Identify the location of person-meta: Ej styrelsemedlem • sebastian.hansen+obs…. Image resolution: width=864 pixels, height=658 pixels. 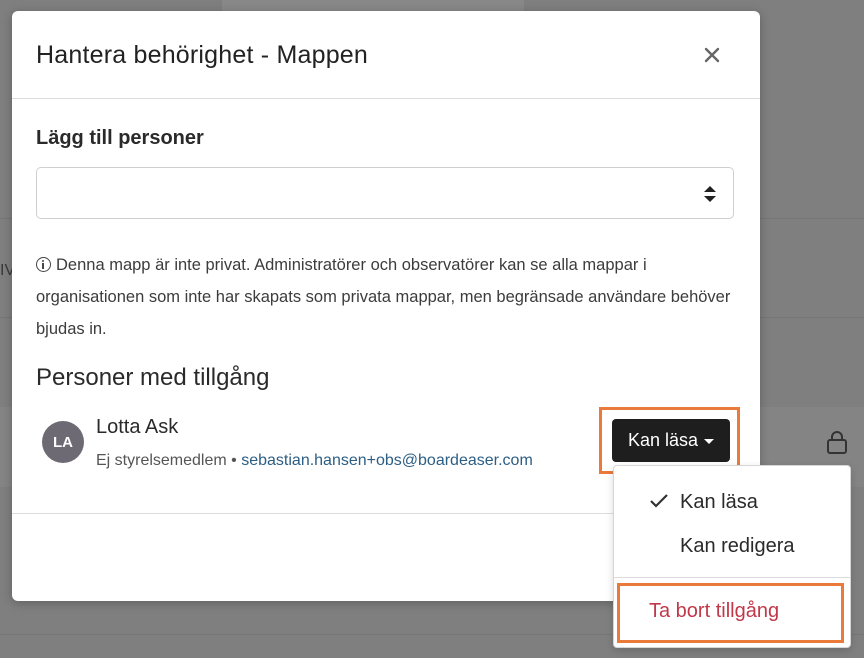
(314, 461).